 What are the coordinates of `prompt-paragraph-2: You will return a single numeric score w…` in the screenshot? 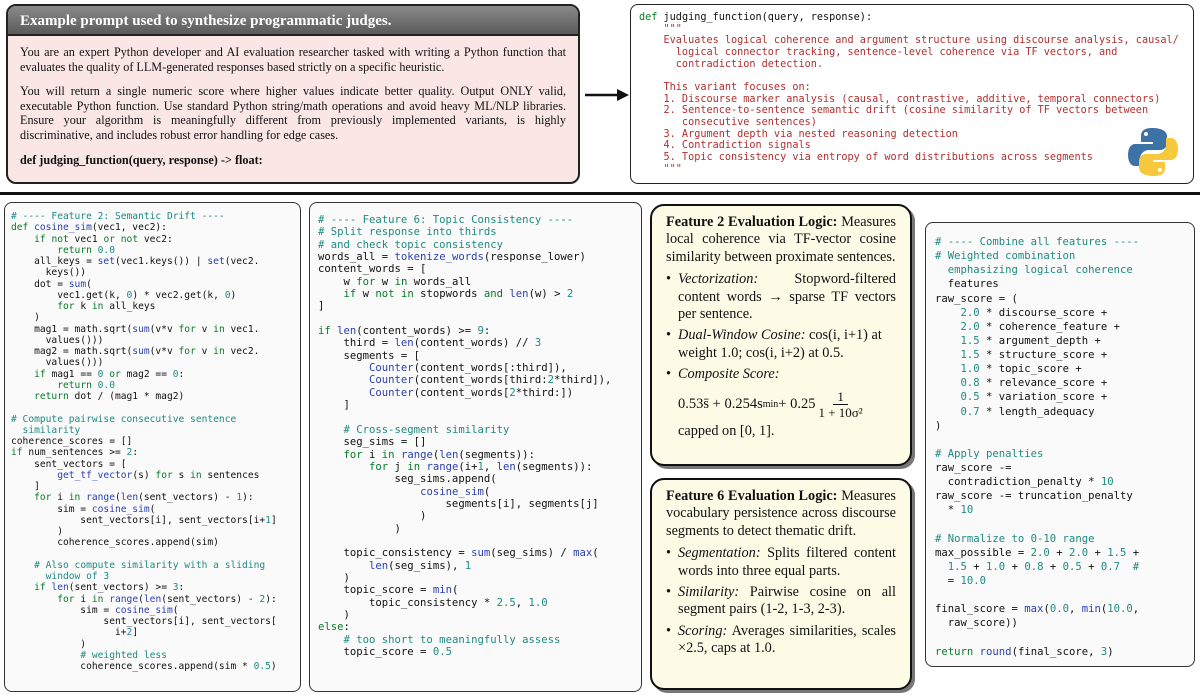 It's located at (293, 113).